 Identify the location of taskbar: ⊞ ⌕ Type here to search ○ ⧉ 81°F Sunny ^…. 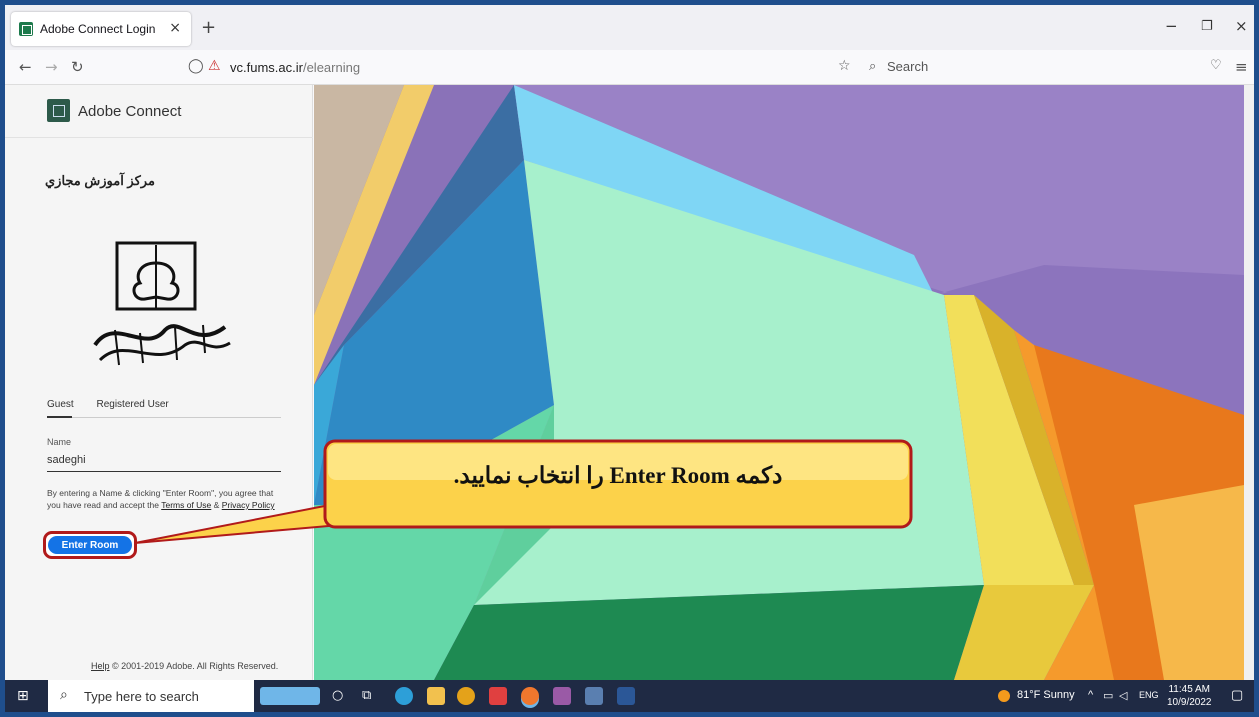
(629, 696).